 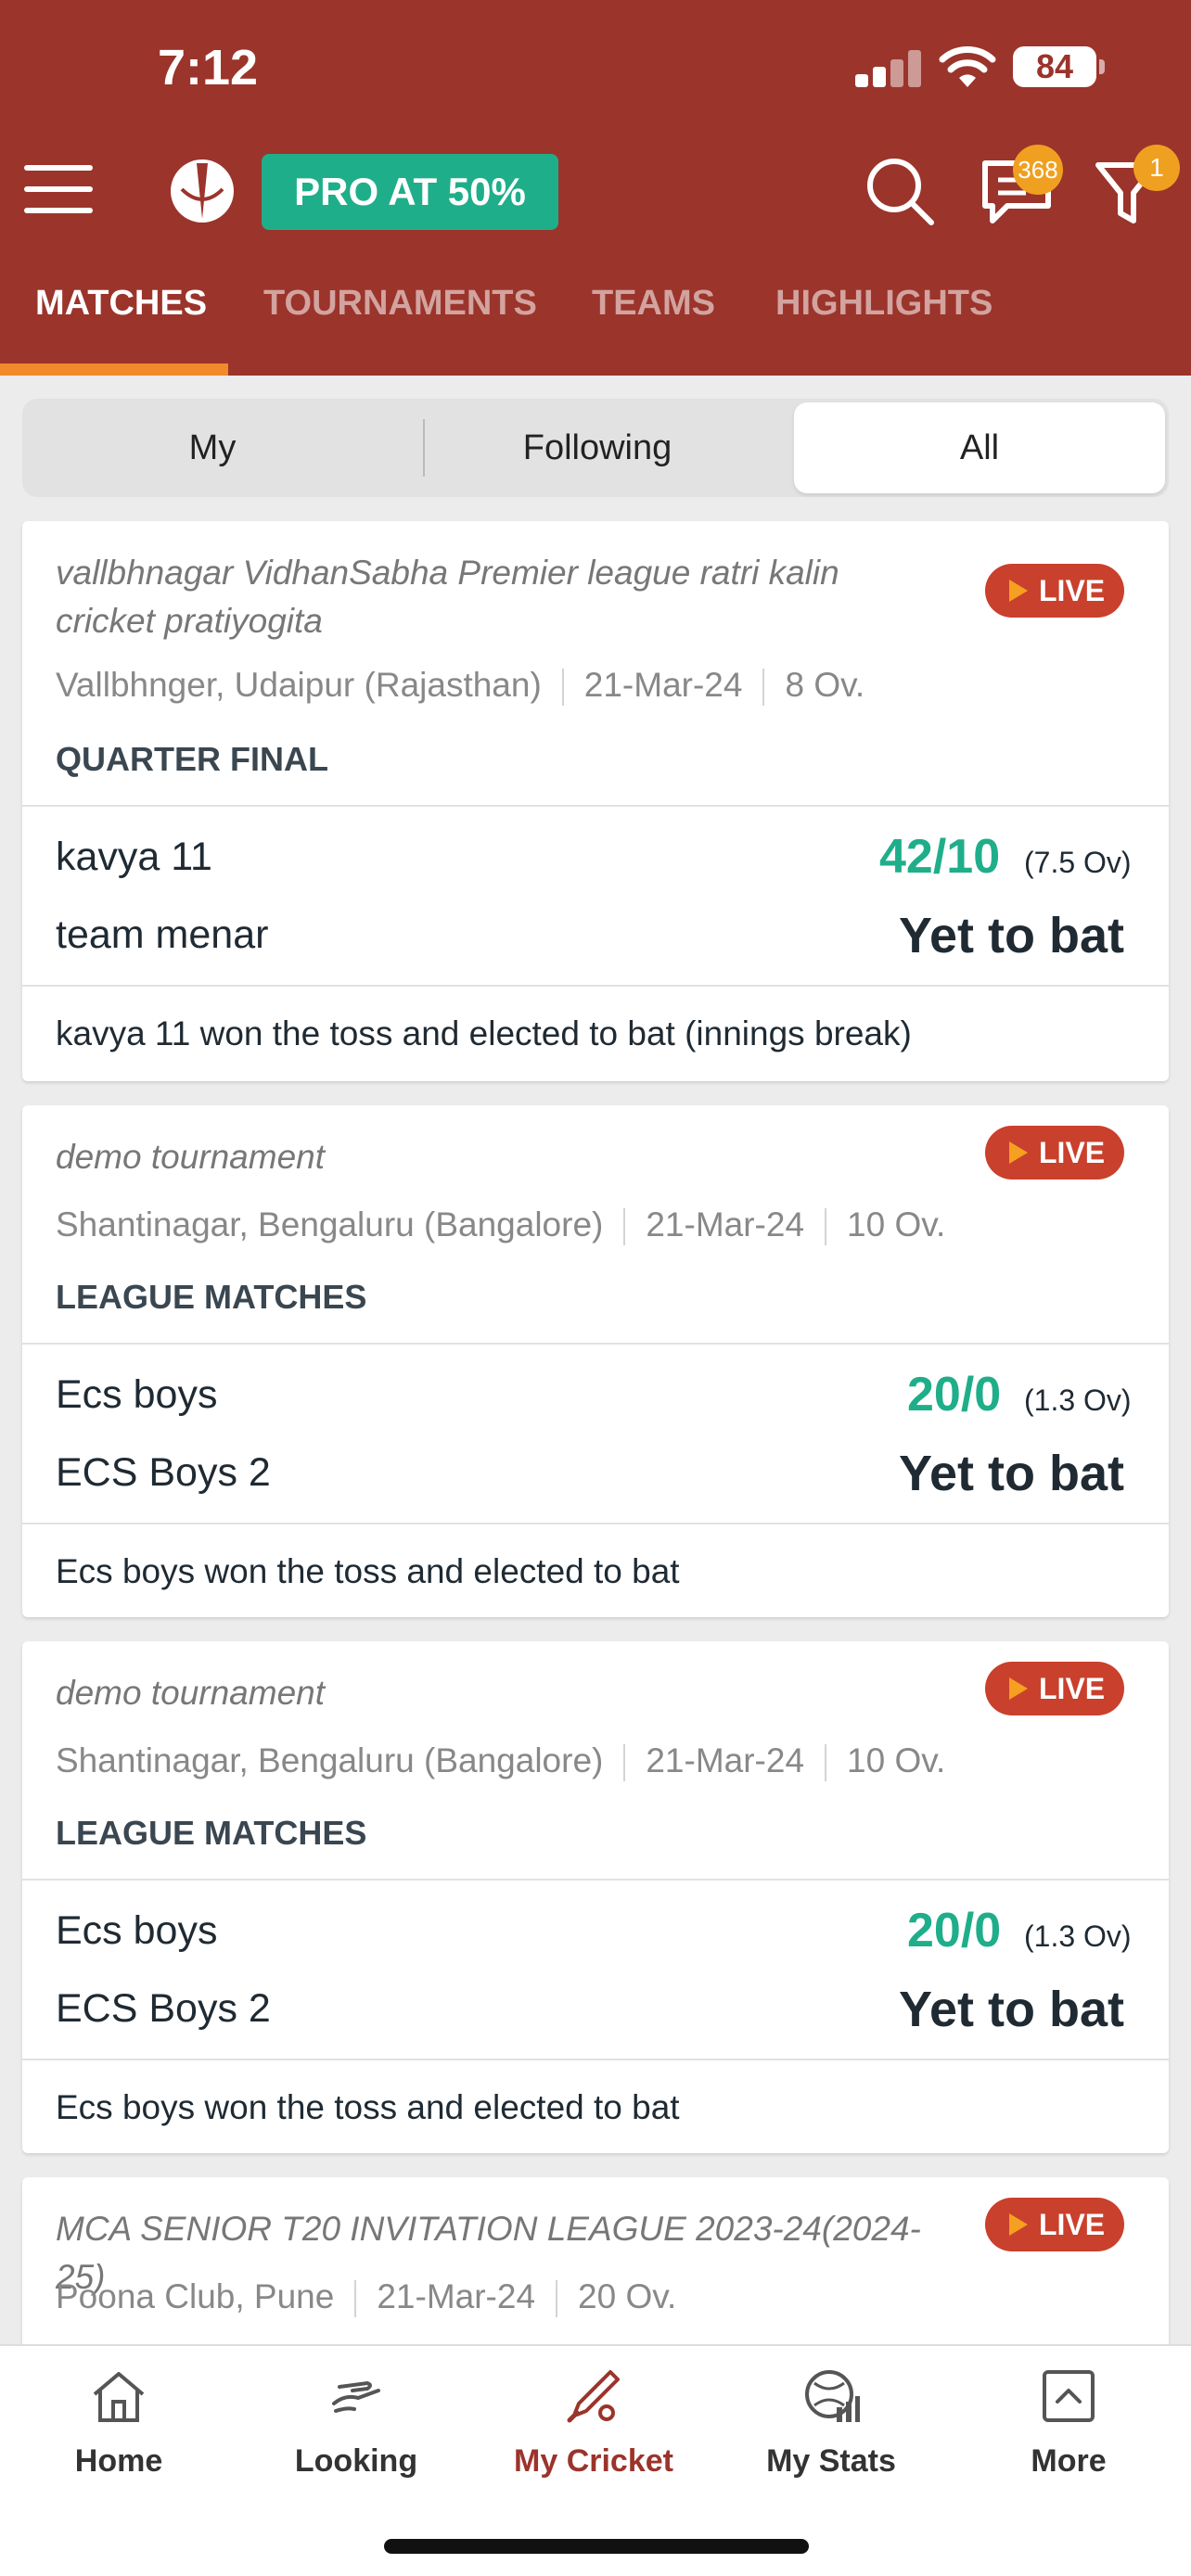 I want to click on pro-offer-button: PRO AT 50%, so click(x=410, y=192).